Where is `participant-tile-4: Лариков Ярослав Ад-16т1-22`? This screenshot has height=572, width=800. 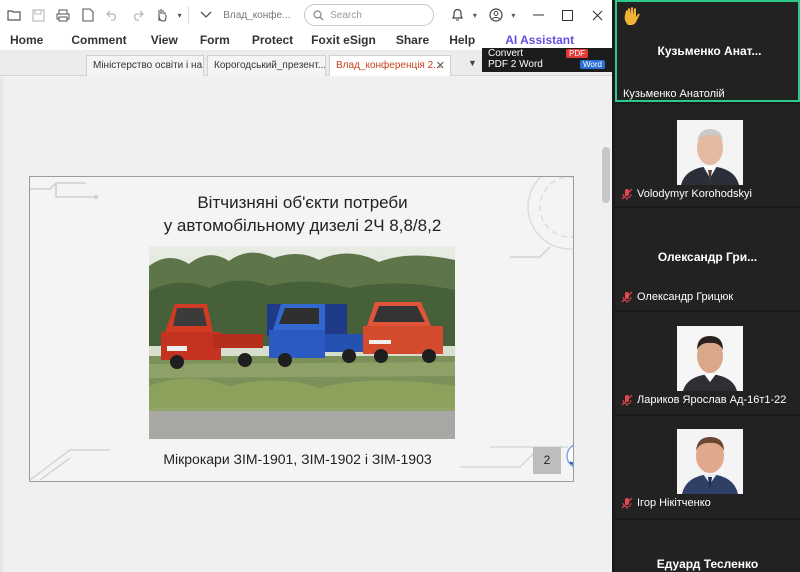 participant-tile-4: Лариков Ярослав Ад-16т1-22 is located at coordinates (707, 363).